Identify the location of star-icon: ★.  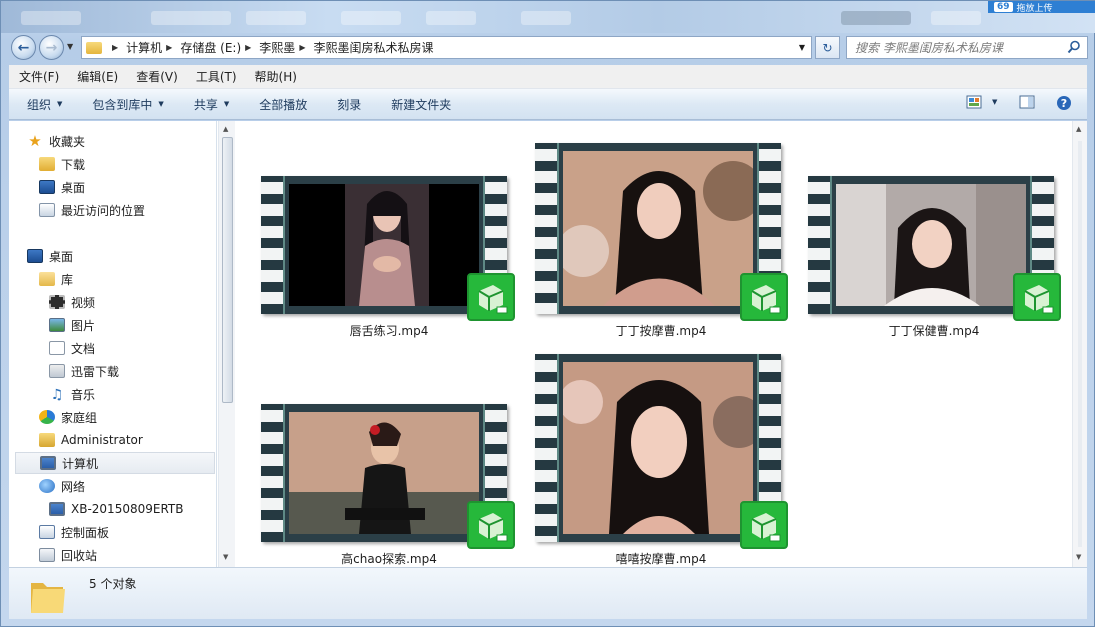
(35, 141).